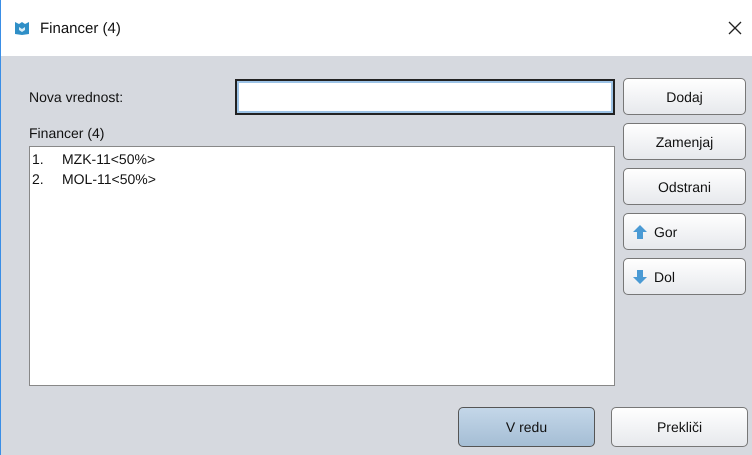 Image resolution: width=752 pixels, height=455 pixels. Describe the element at coordinates (67, 133) in the screenshot. I see `list-label: Financer (4)` at that location.